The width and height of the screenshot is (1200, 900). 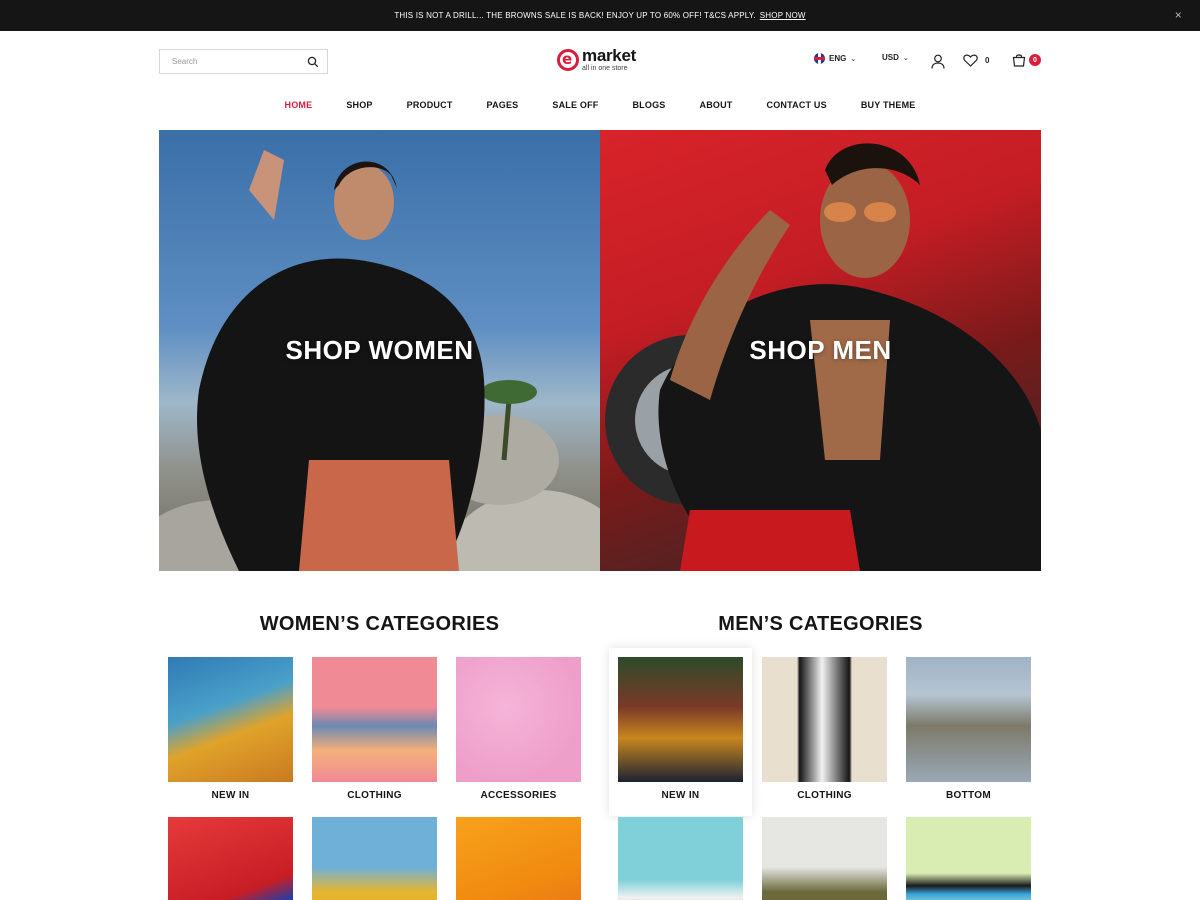 What do you see at coordinates (1035, 60) in the screenshot?
I see `cart-count-badge: 0` at bounding box center [1035, 60].